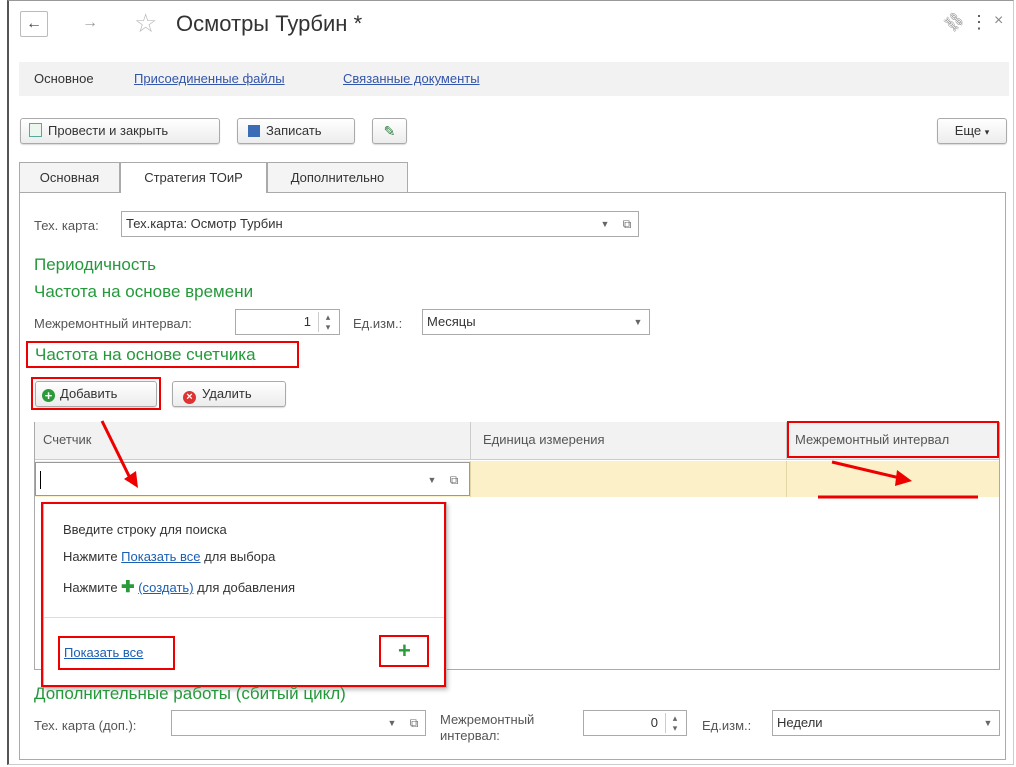 The height and width of the screenshot is (767, 1016). Describe the element at coordinates (298, 723) in the screenshot. I see `extra-card-field: ▼ ⧉` at that location.